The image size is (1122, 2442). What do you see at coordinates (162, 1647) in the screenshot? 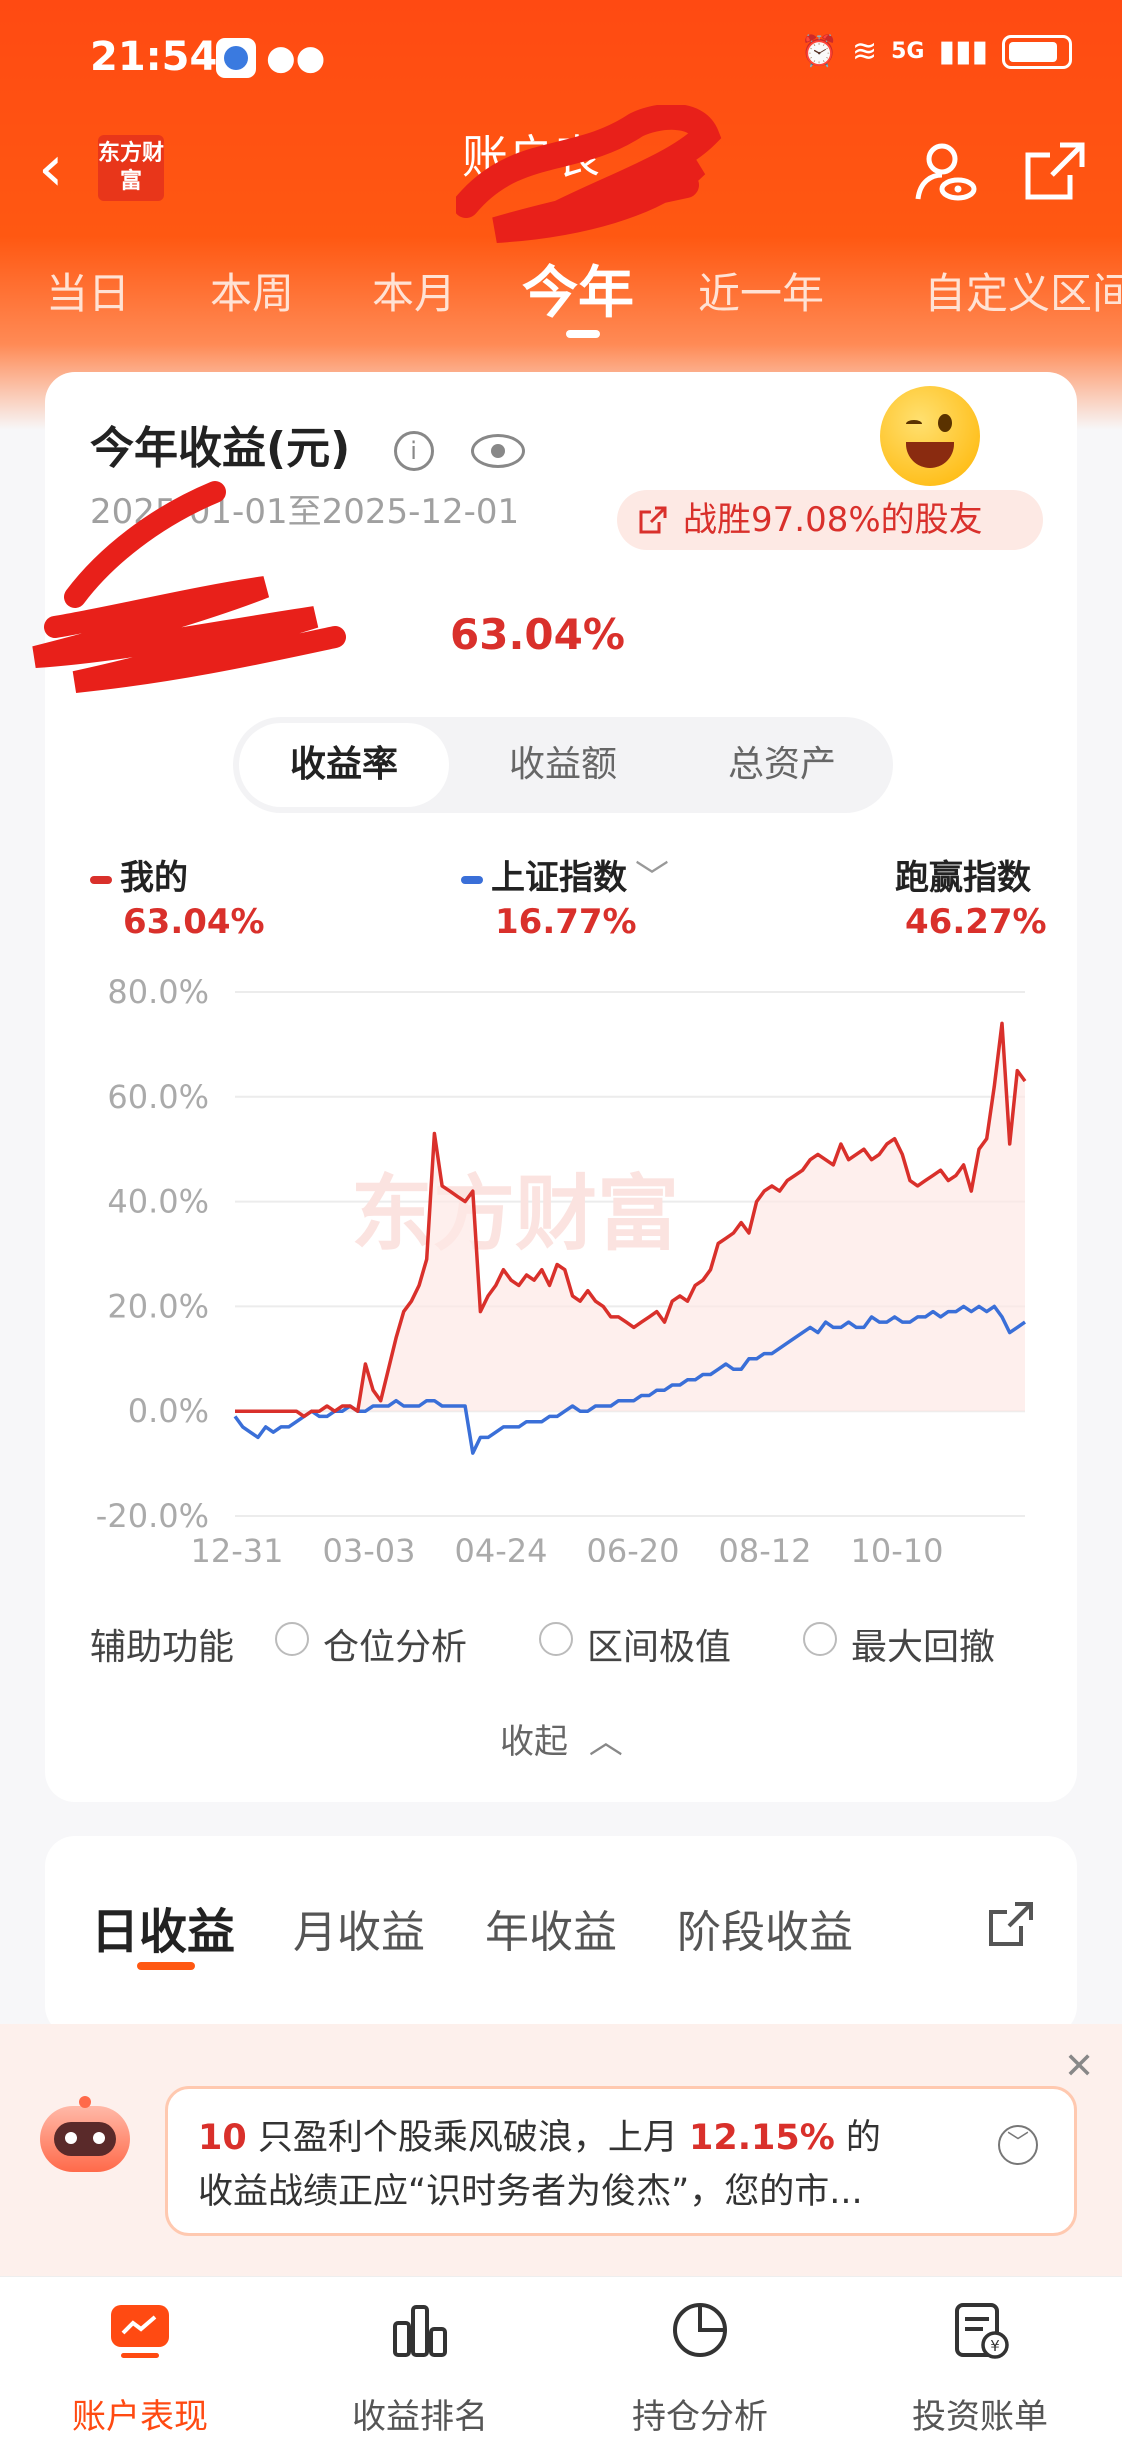
I see `aux-functions-label: 辅助功能` at bounding box center [162, 1647].